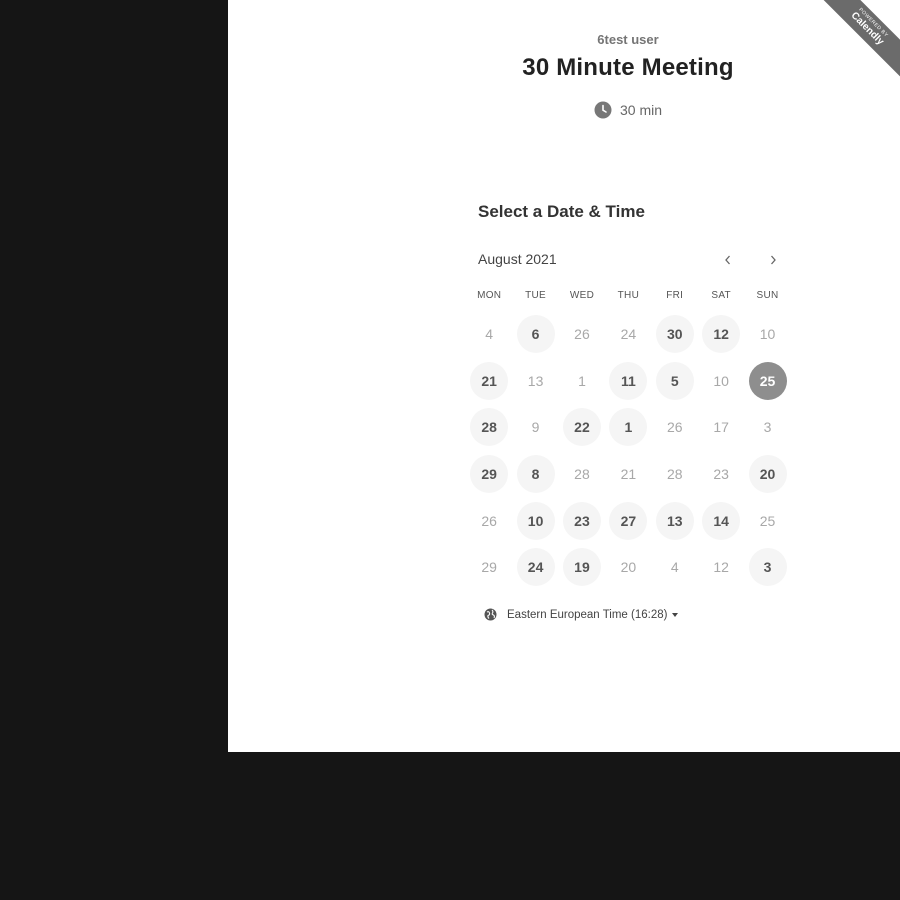 The image size is (900, 900). I want to click on available-day-button: 10, so click(535, 520).